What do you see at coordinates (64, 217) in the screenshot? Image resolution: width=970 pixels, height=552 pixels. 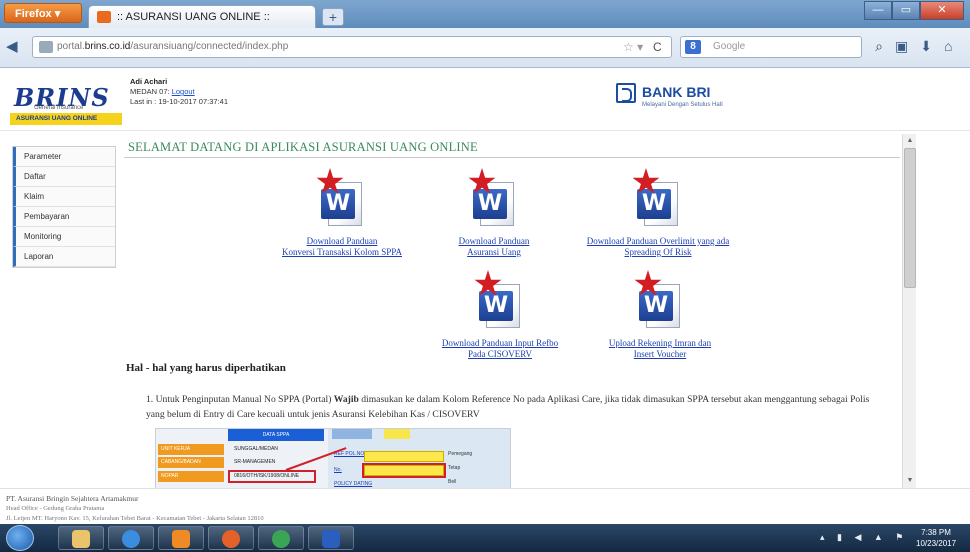 I see `sidebar-item-pembayaran: Pembayaran` at bounding box center [64, 217].